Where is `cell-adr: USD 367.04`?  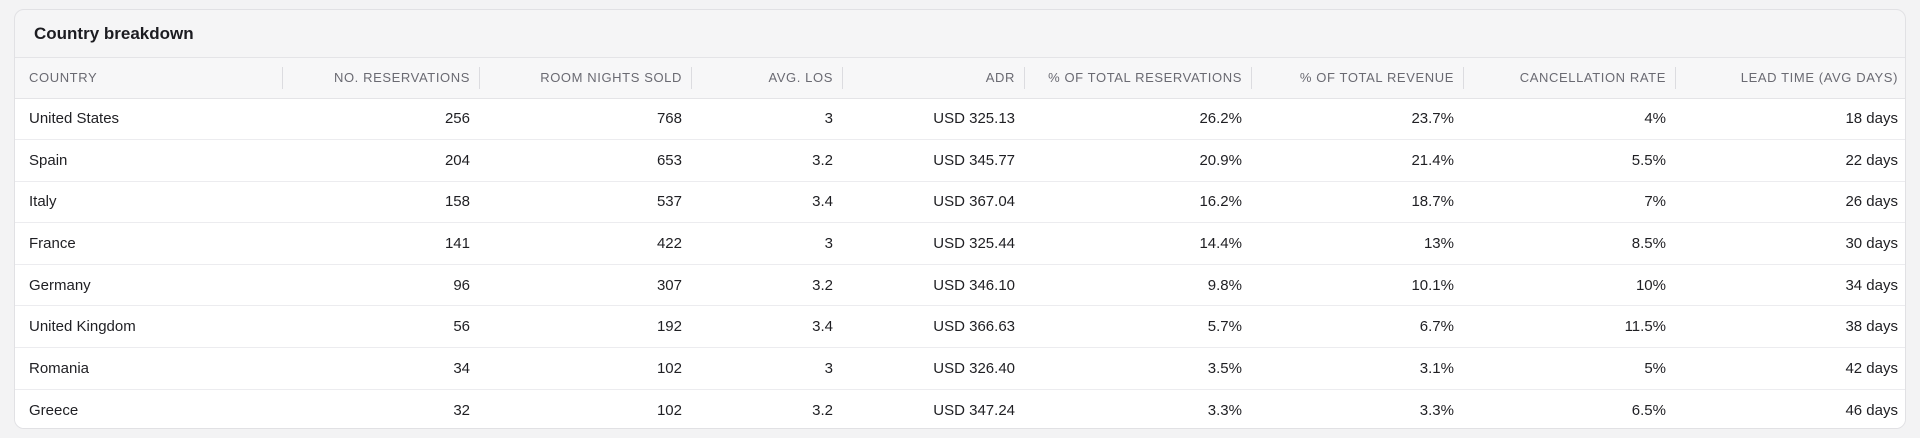 cell-adr: USD 367.04 is located at coordinates (933, 202).